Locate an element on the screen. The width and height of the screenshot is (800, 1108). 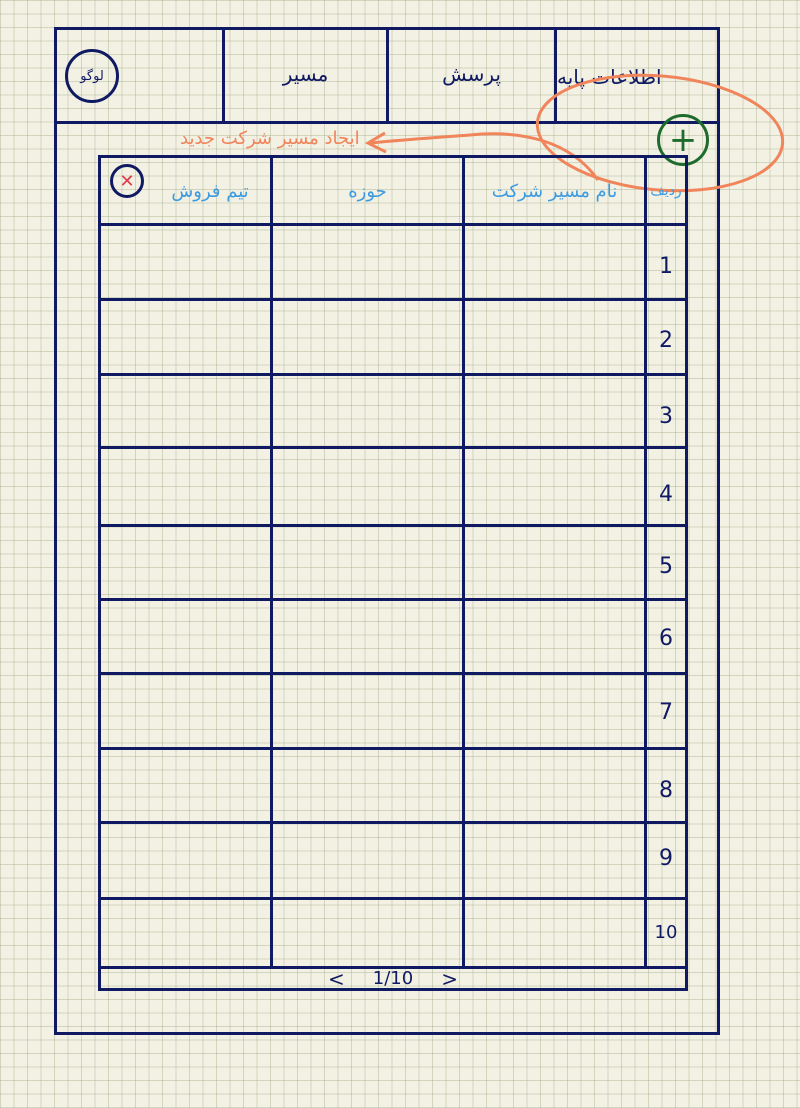
header-bar: مسیر پرسش اطلاعات پایه is located at coordinates (387, 75).